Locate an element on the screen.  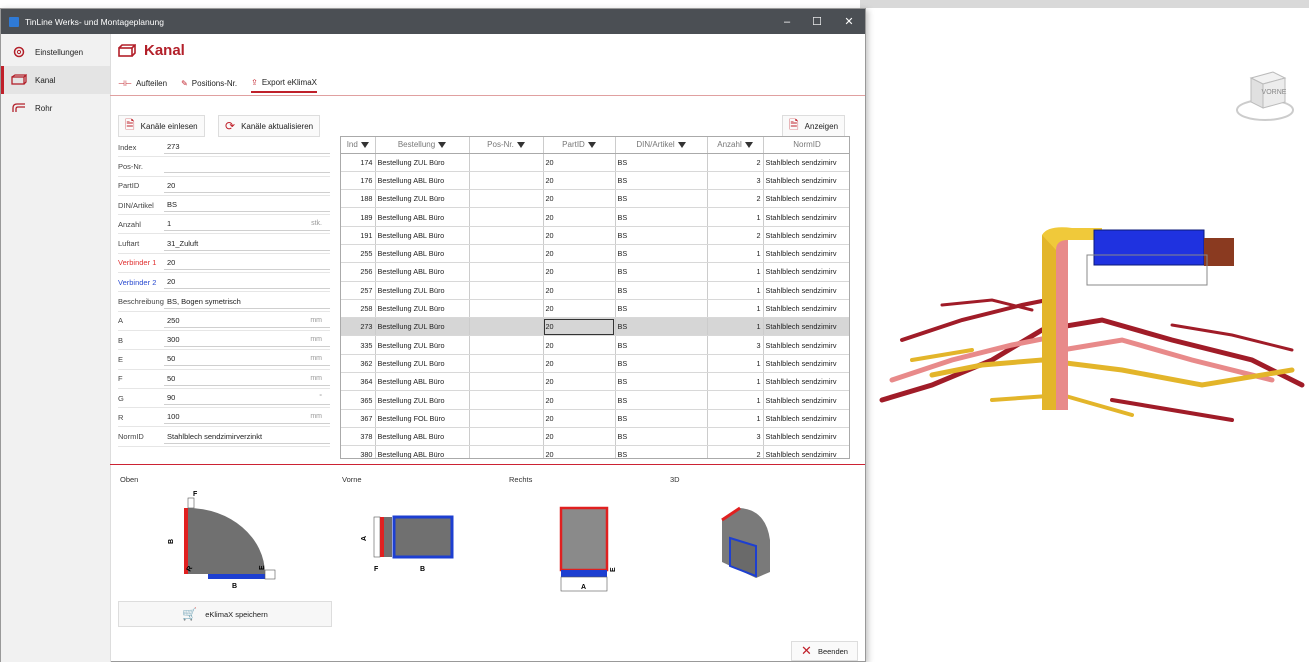
table-cell: 189 is located at coordinates (358, 217).